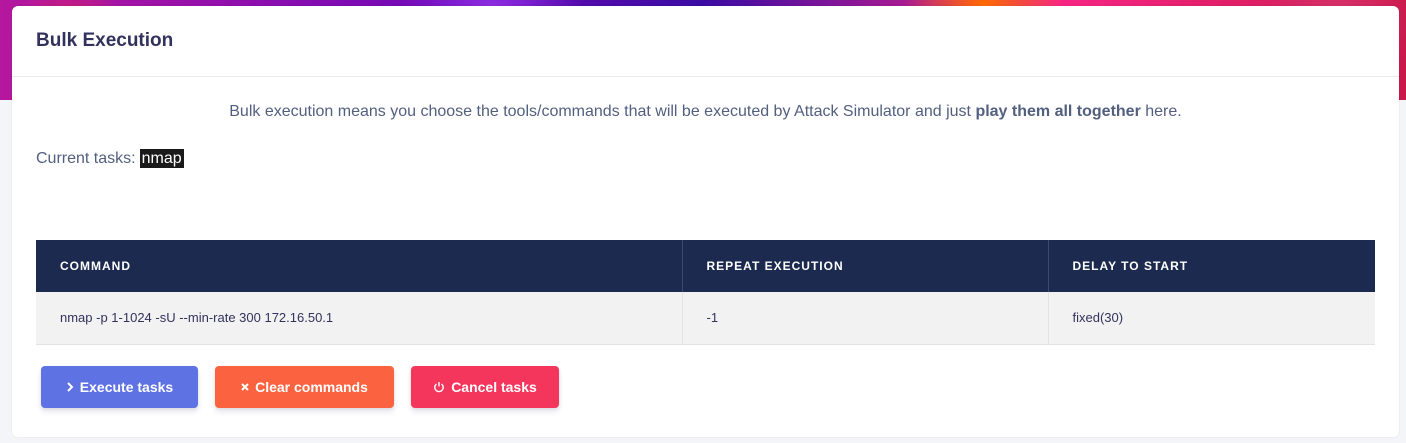 The width and height of the screenshot is (1406, 443). What do you see at coordinates (311, 387) in the screenshot?
I see `clear-commands-label: Clear commands` at bounding box center [311, 387].